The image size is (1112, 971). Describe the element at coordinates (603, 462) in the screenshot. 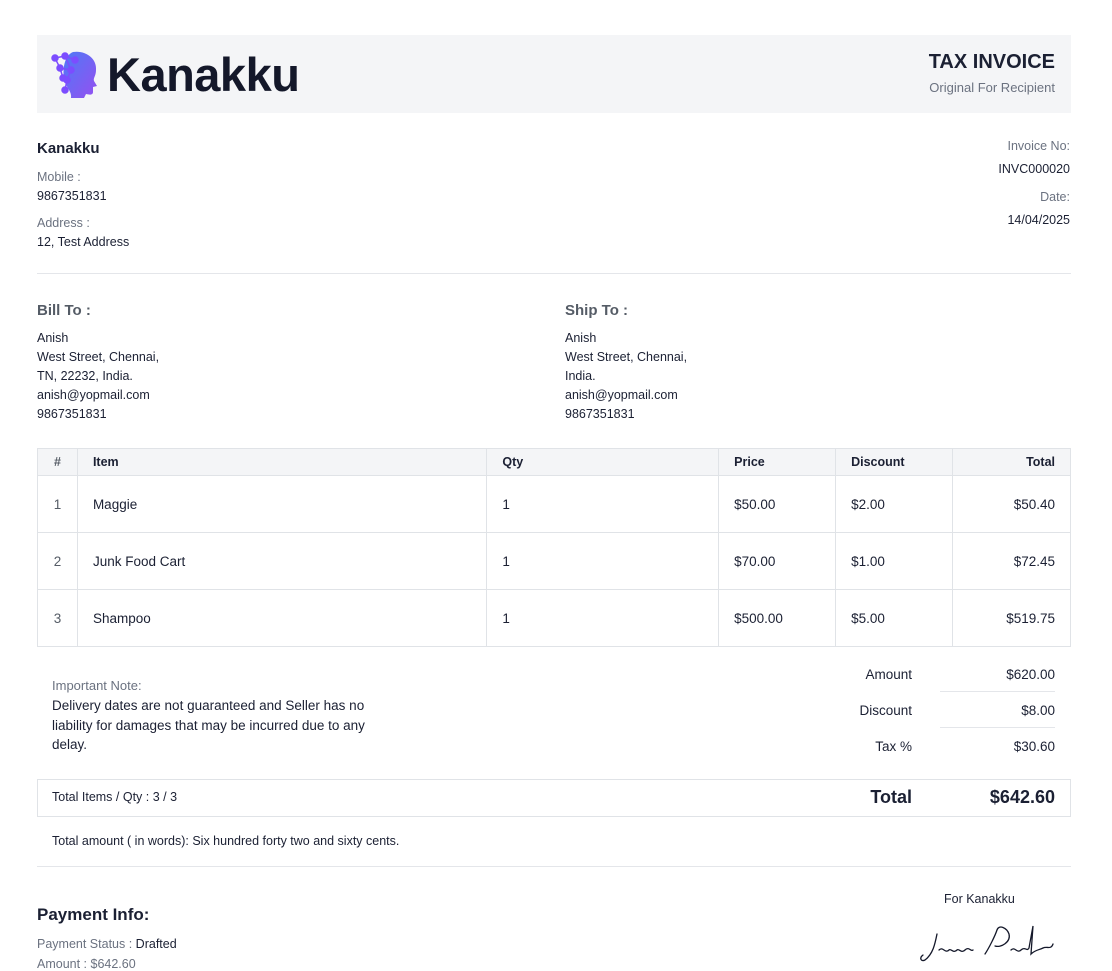

I see `column-header-qty: Qty` at that location.